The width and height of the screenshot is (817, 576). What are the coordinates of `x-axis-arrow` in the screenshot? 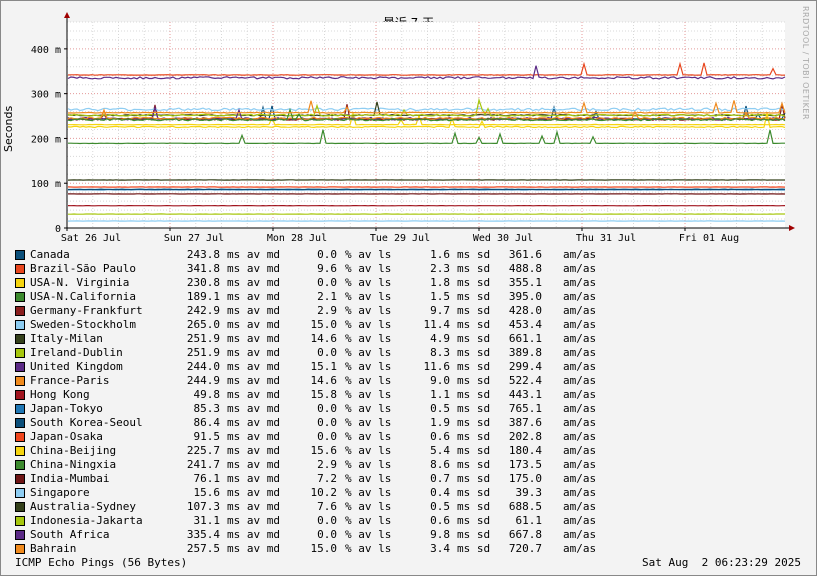 It's located at (792, 228).